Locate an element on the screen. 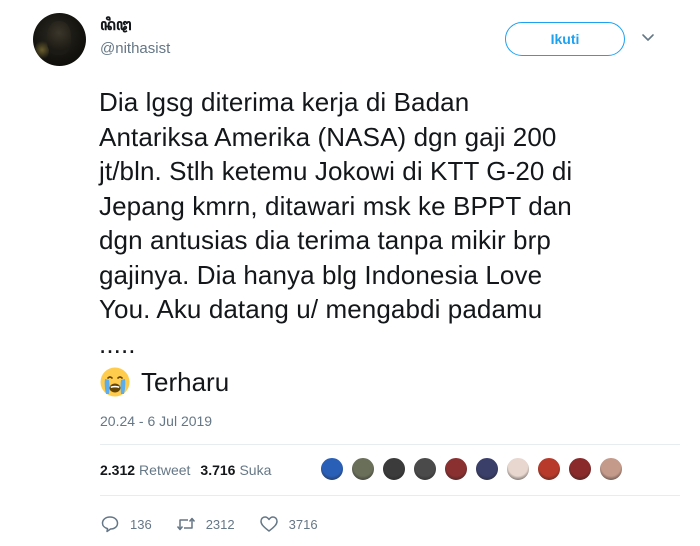 This screenshot has height=546, width=700. retweet-count: 2312 is located at coordinates (220, 524).